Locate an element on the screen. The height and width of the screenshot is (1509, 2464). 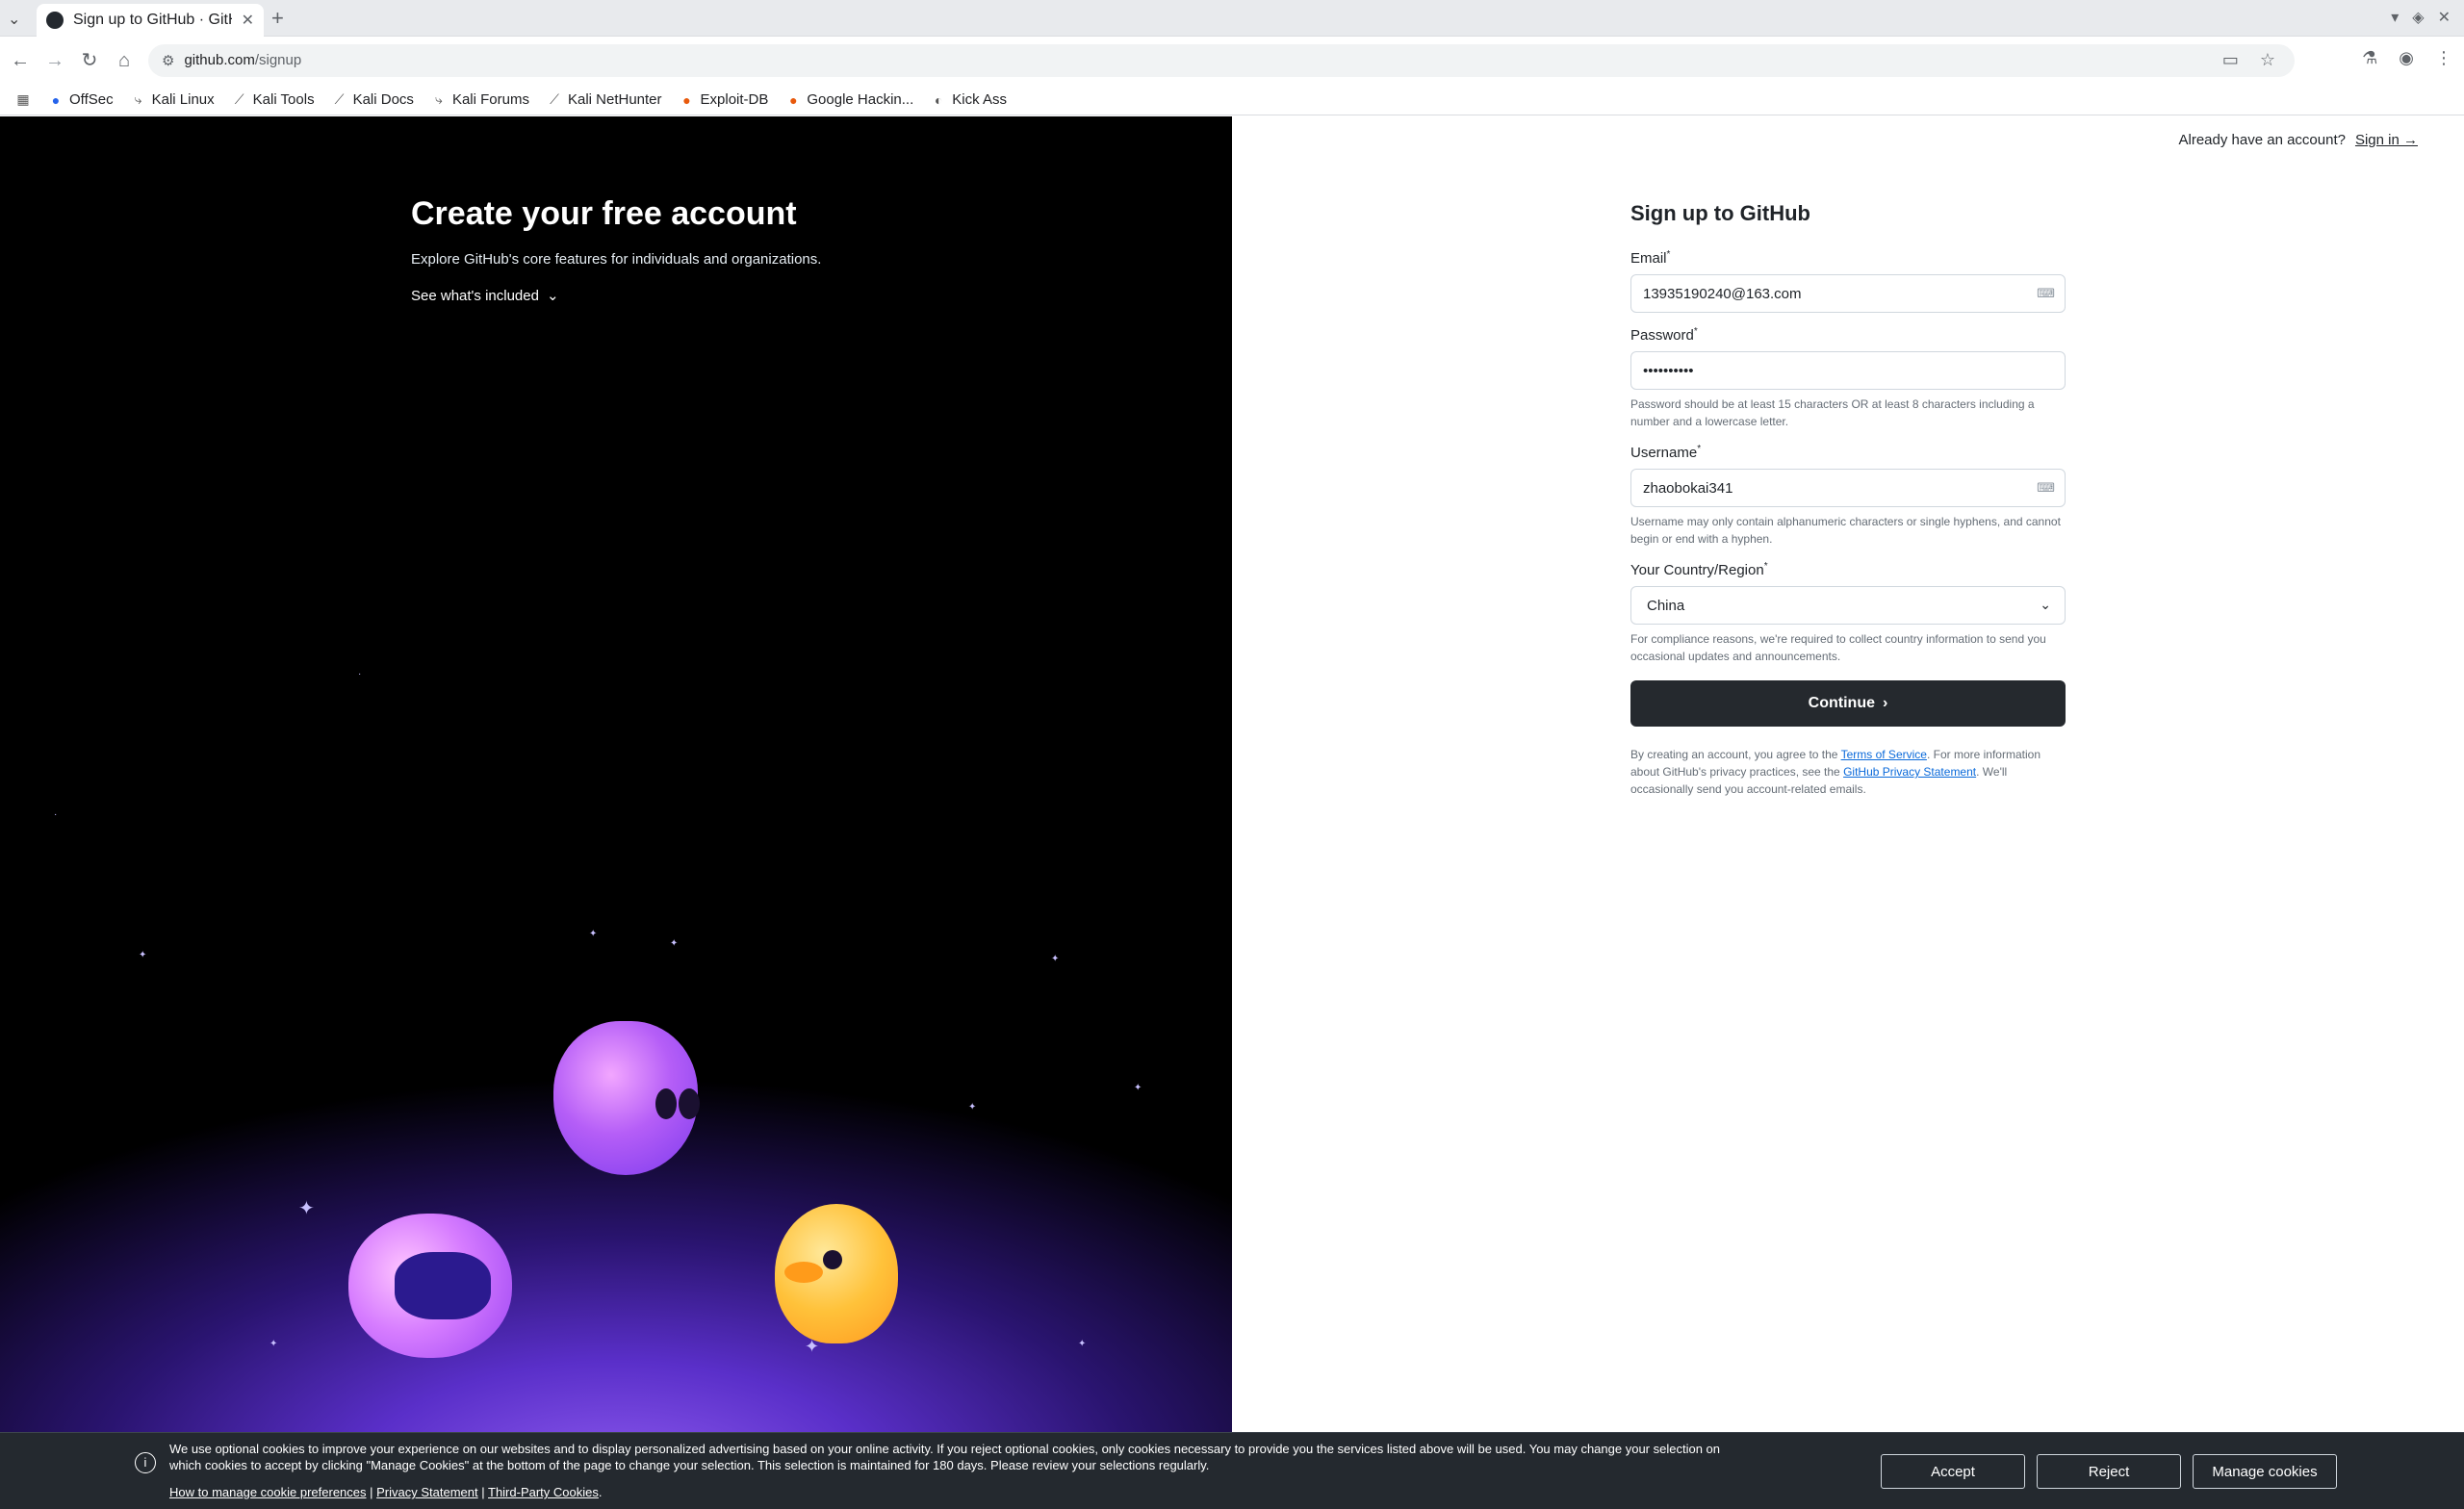
bookmark-kali-docs: ⟋ Kali Docs is located at coordinates (373, 99).